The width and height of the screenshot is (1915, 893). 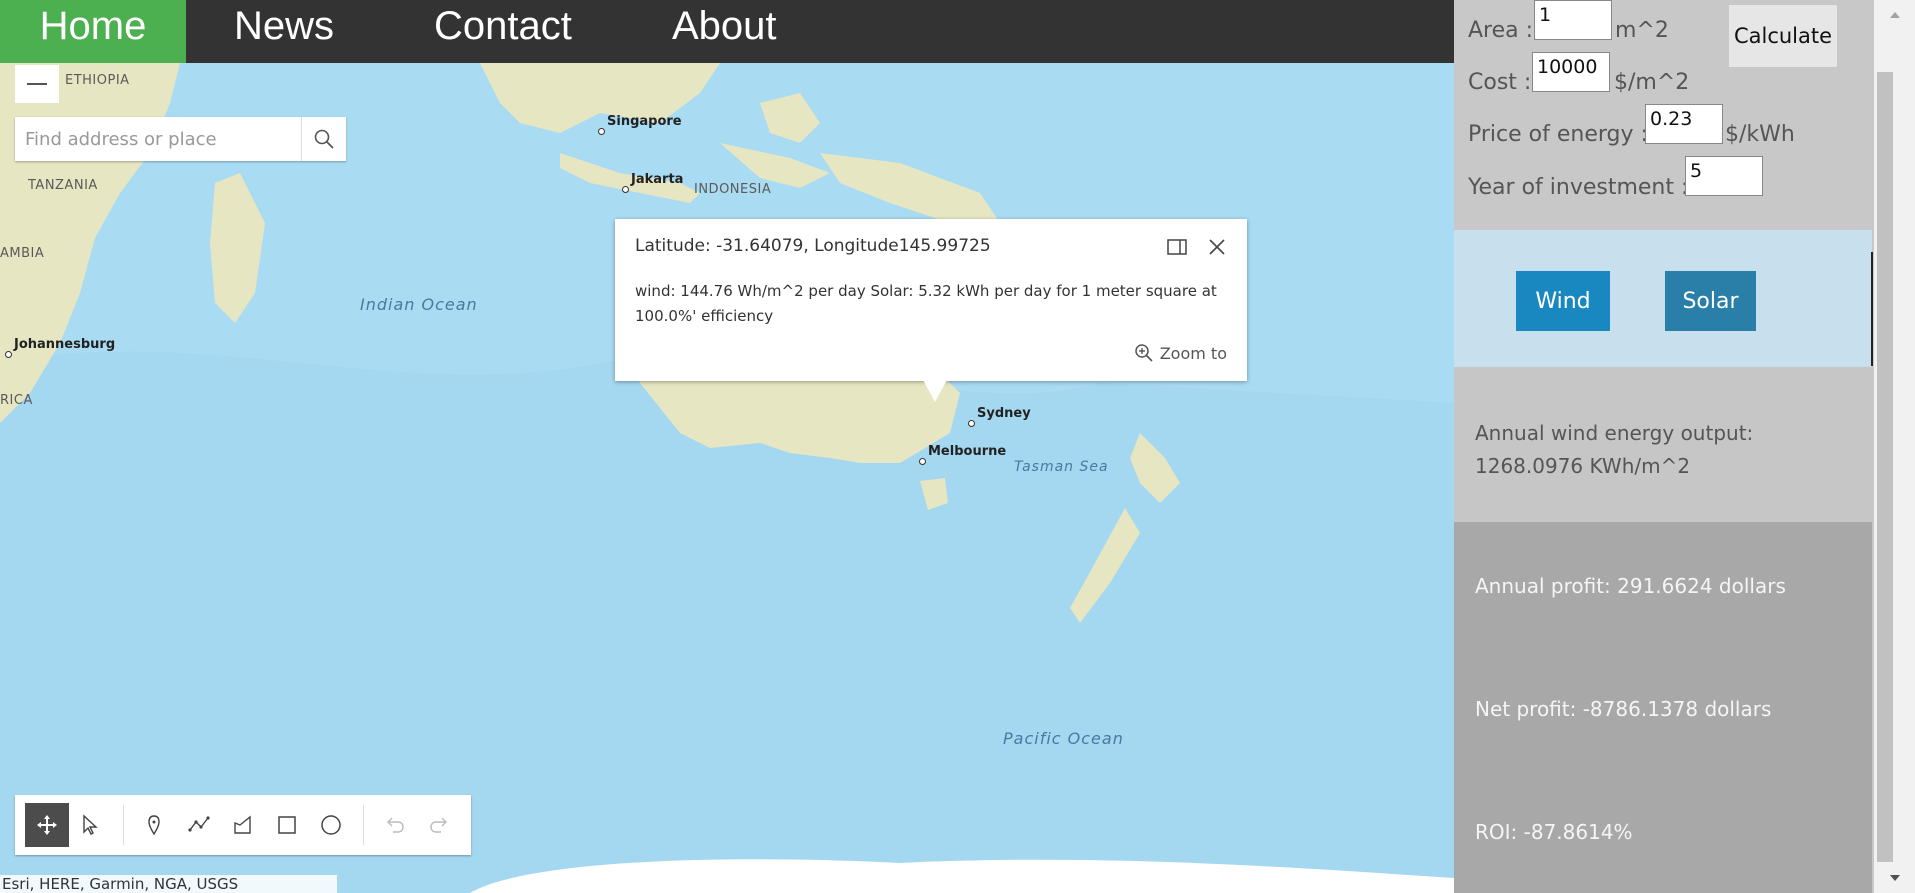 I want to click on minus-icon, so click(x=37, y=84).